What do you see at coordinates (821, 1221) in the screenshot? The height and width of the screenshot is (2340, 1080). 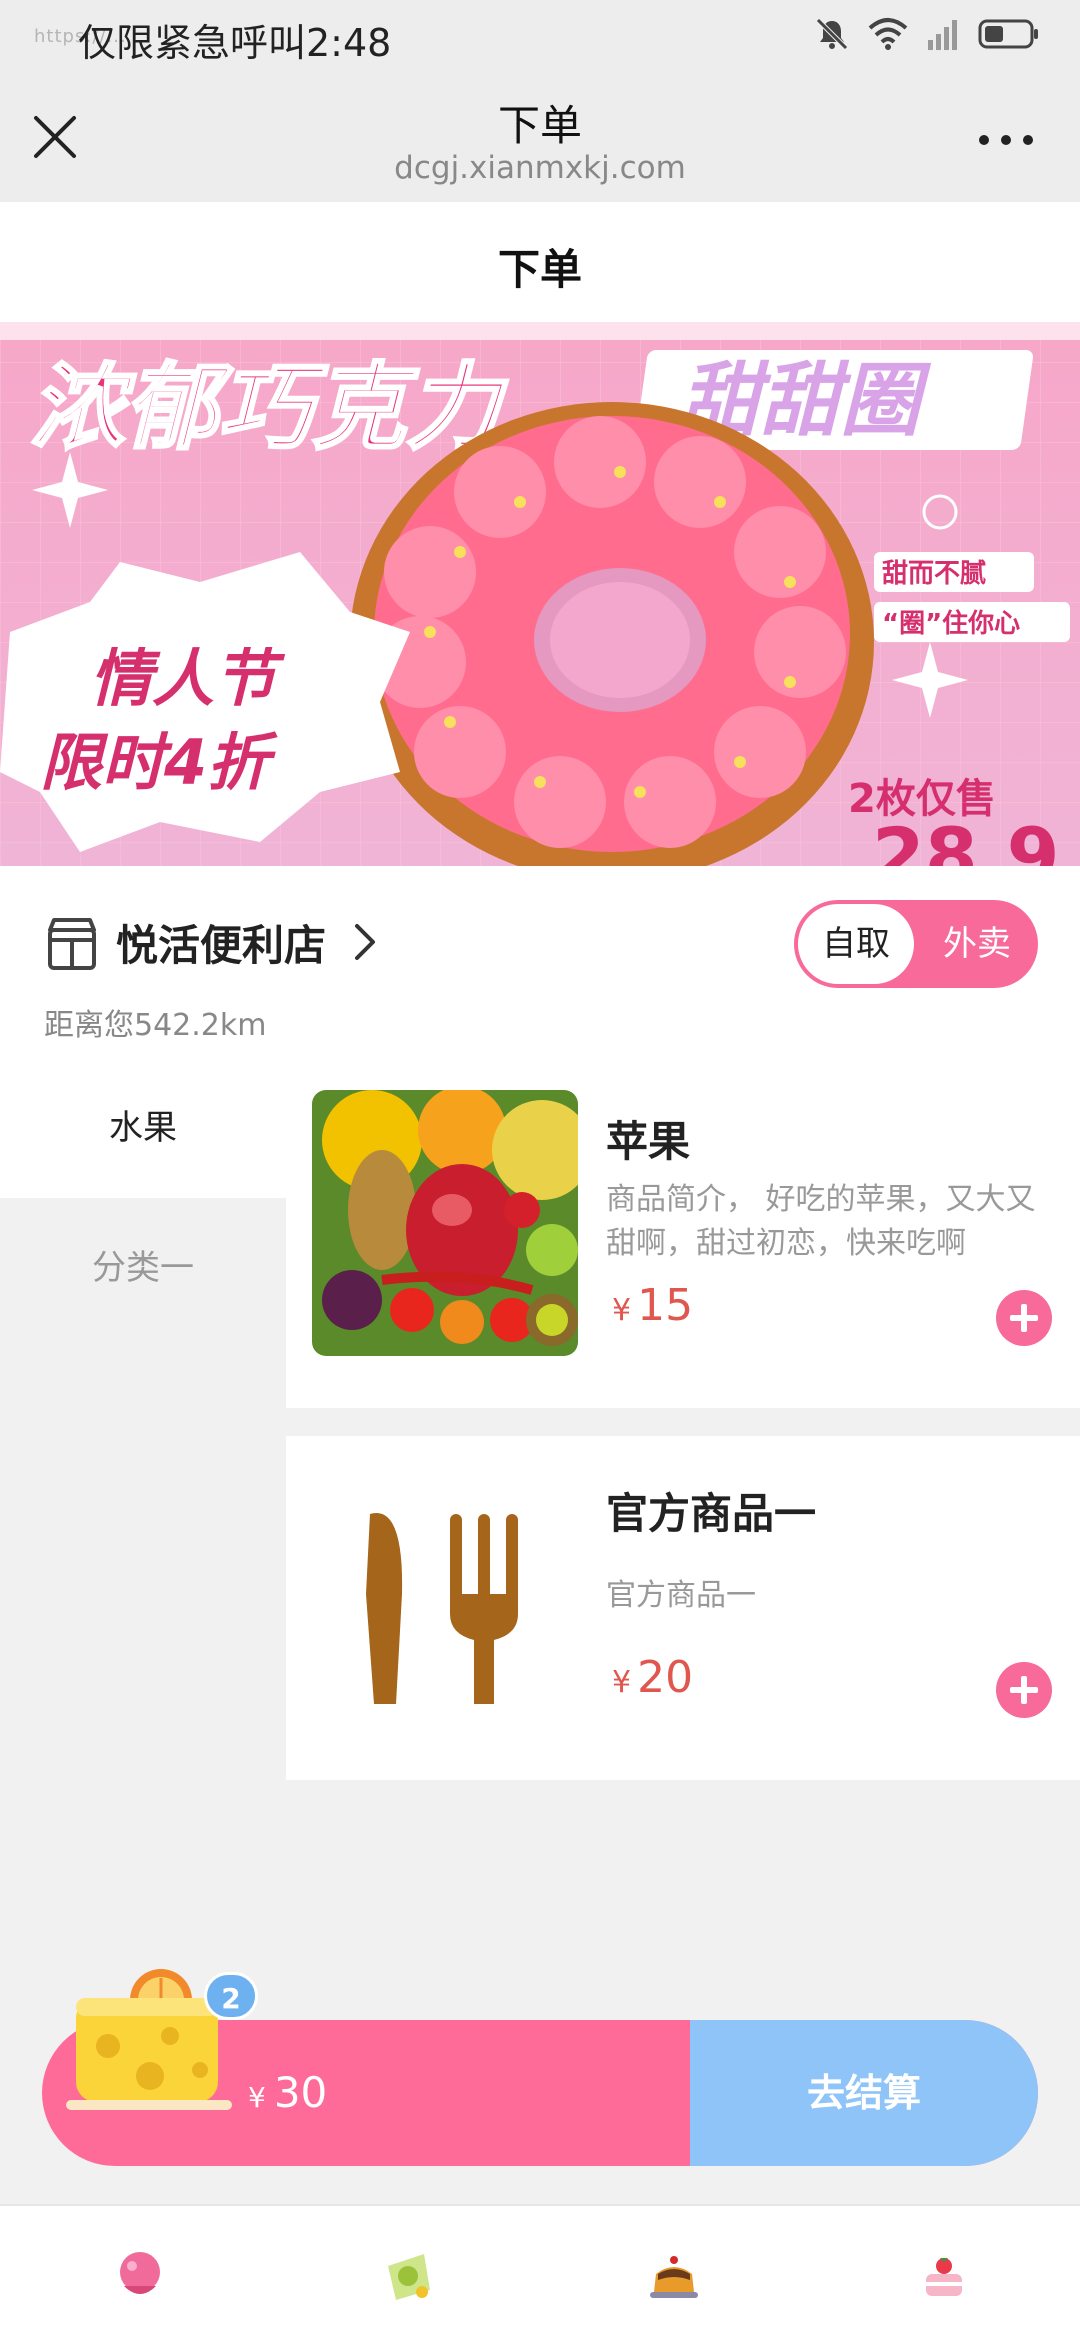 I see `product-description: 商品简介， 好吃的苹果，又大又甜啊，甜过初恋，快来吃啊` at bounding box center [821, 1221].